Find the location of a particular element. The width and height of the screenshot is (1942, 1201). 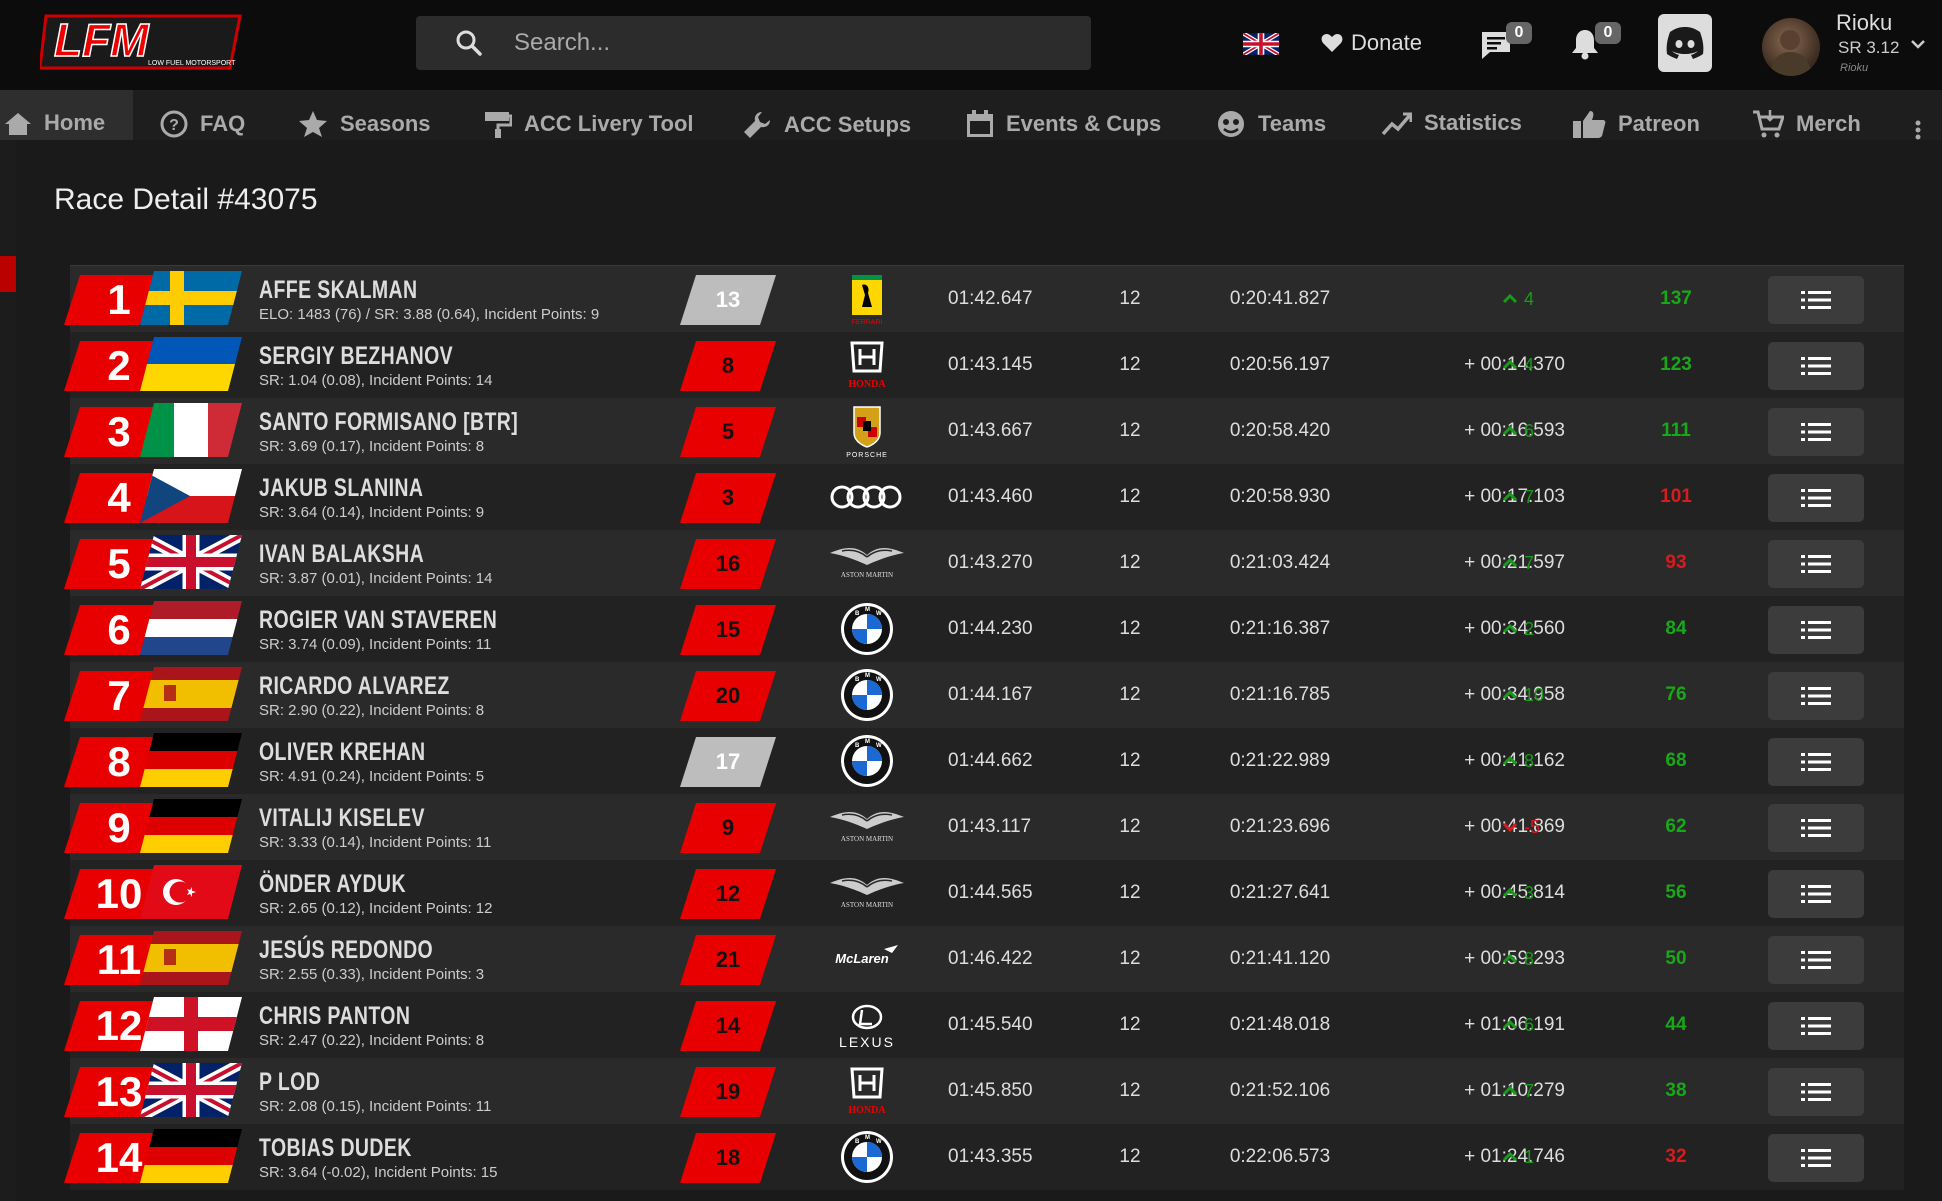

nav-events-cups: Events & Cups is located at coordinates (1063, 124).